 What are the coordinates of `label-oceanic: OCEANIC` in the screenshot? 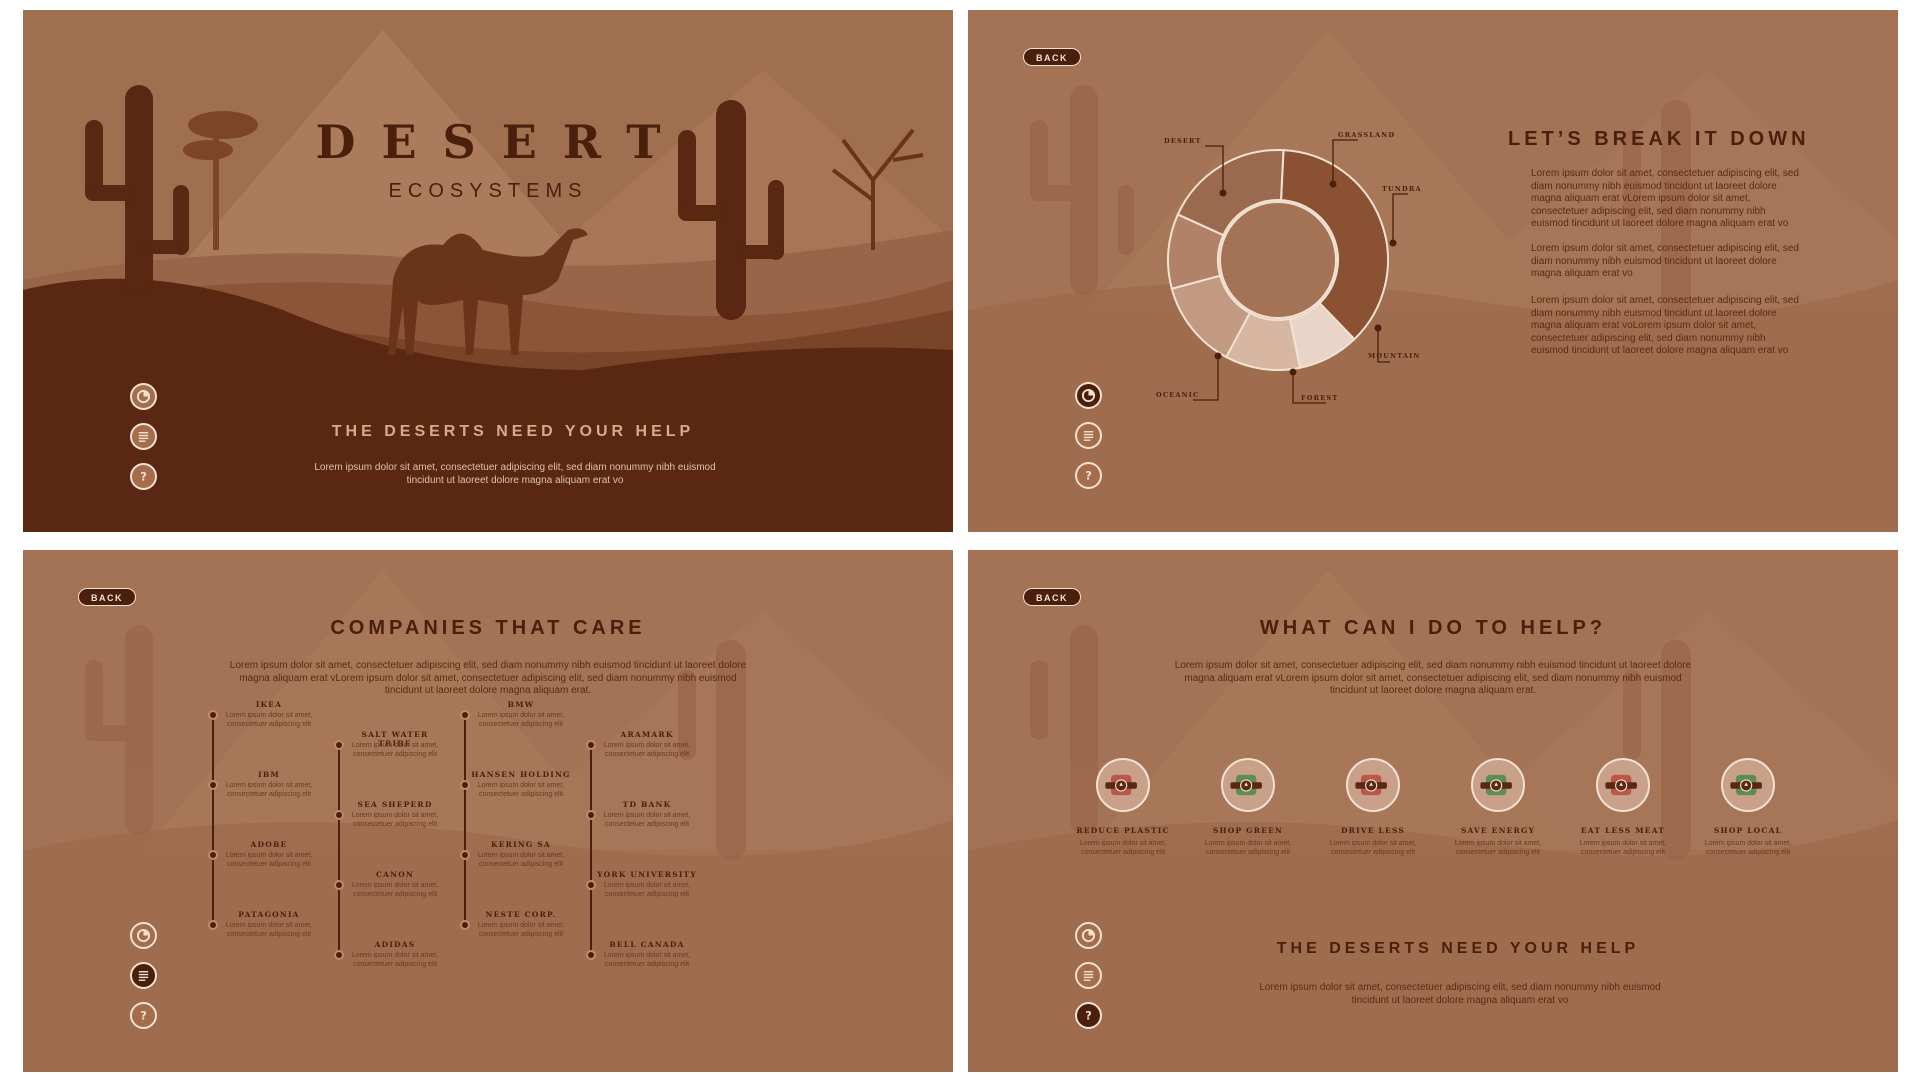 It's located at (1178, 395).